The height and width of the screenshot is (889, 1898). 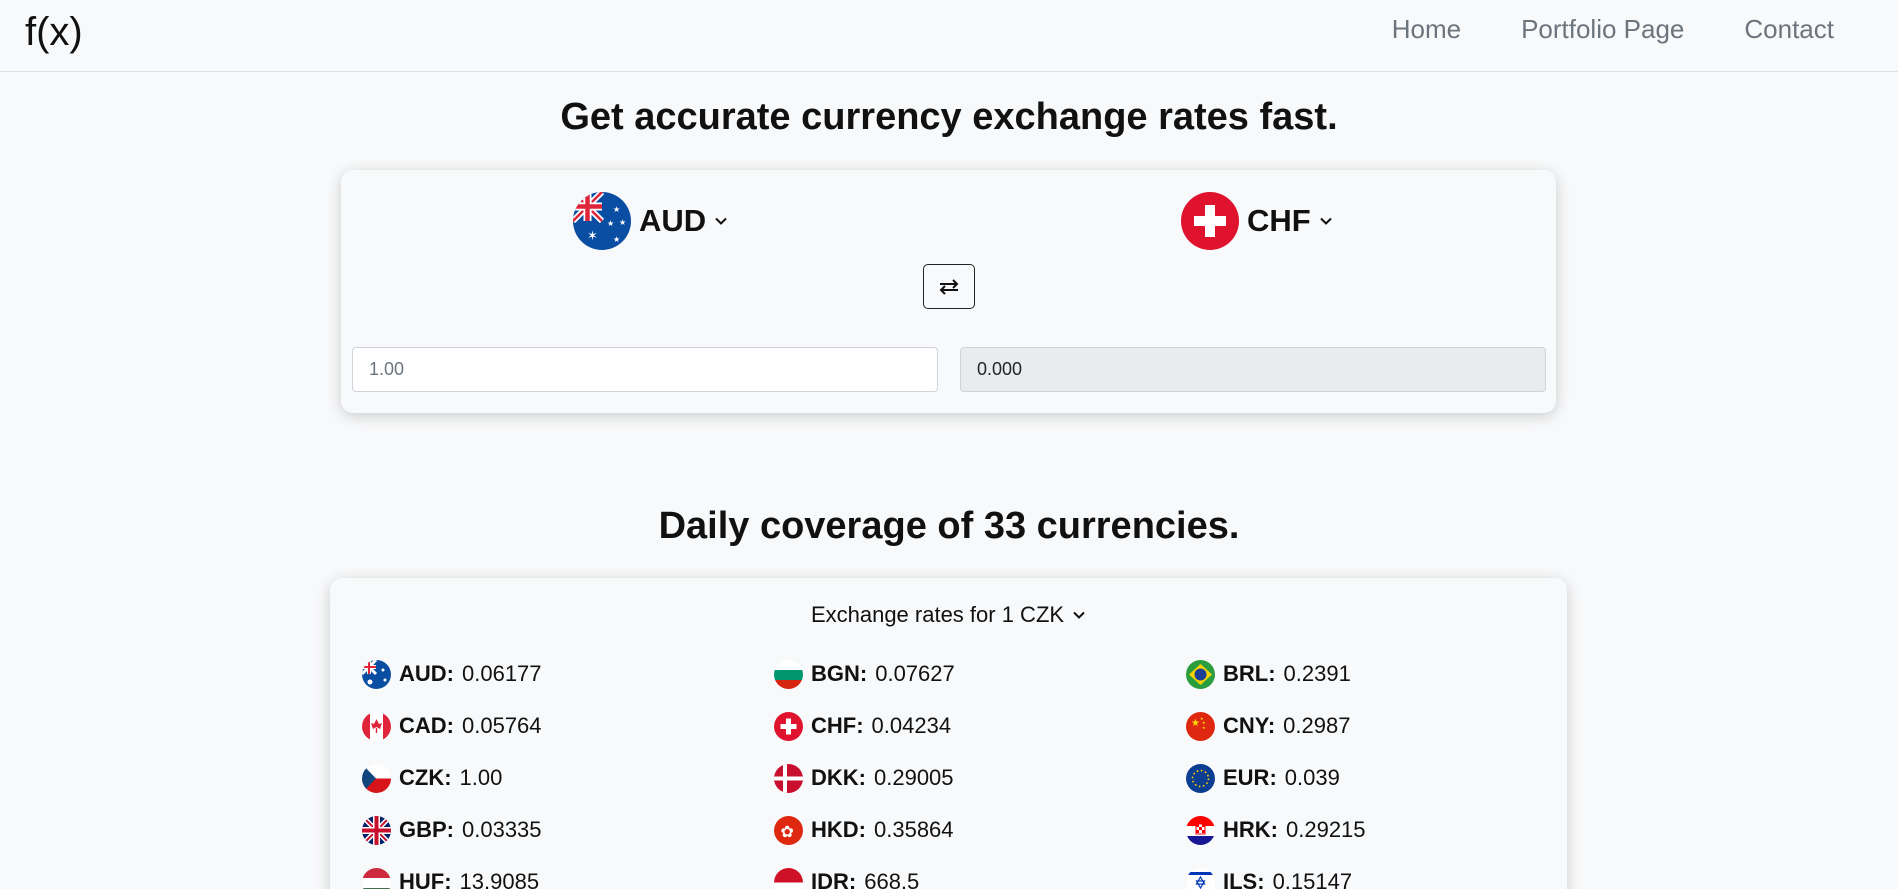 I want to click on rate-value: 0.2391, so click(x=1317, y=673).